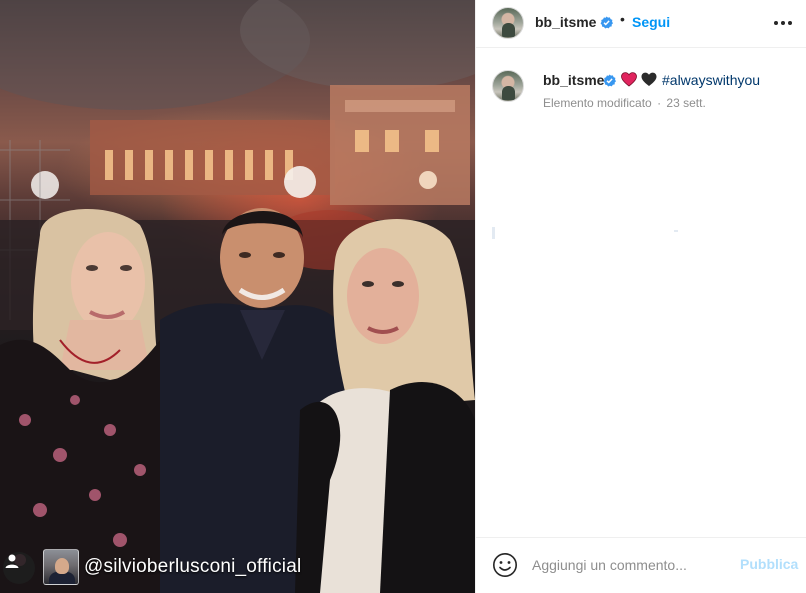  What do you see at coordinates (597, 103) in the screenshot?
I see `edited-label: Elemento modificato` at bounding box center [597, 103].